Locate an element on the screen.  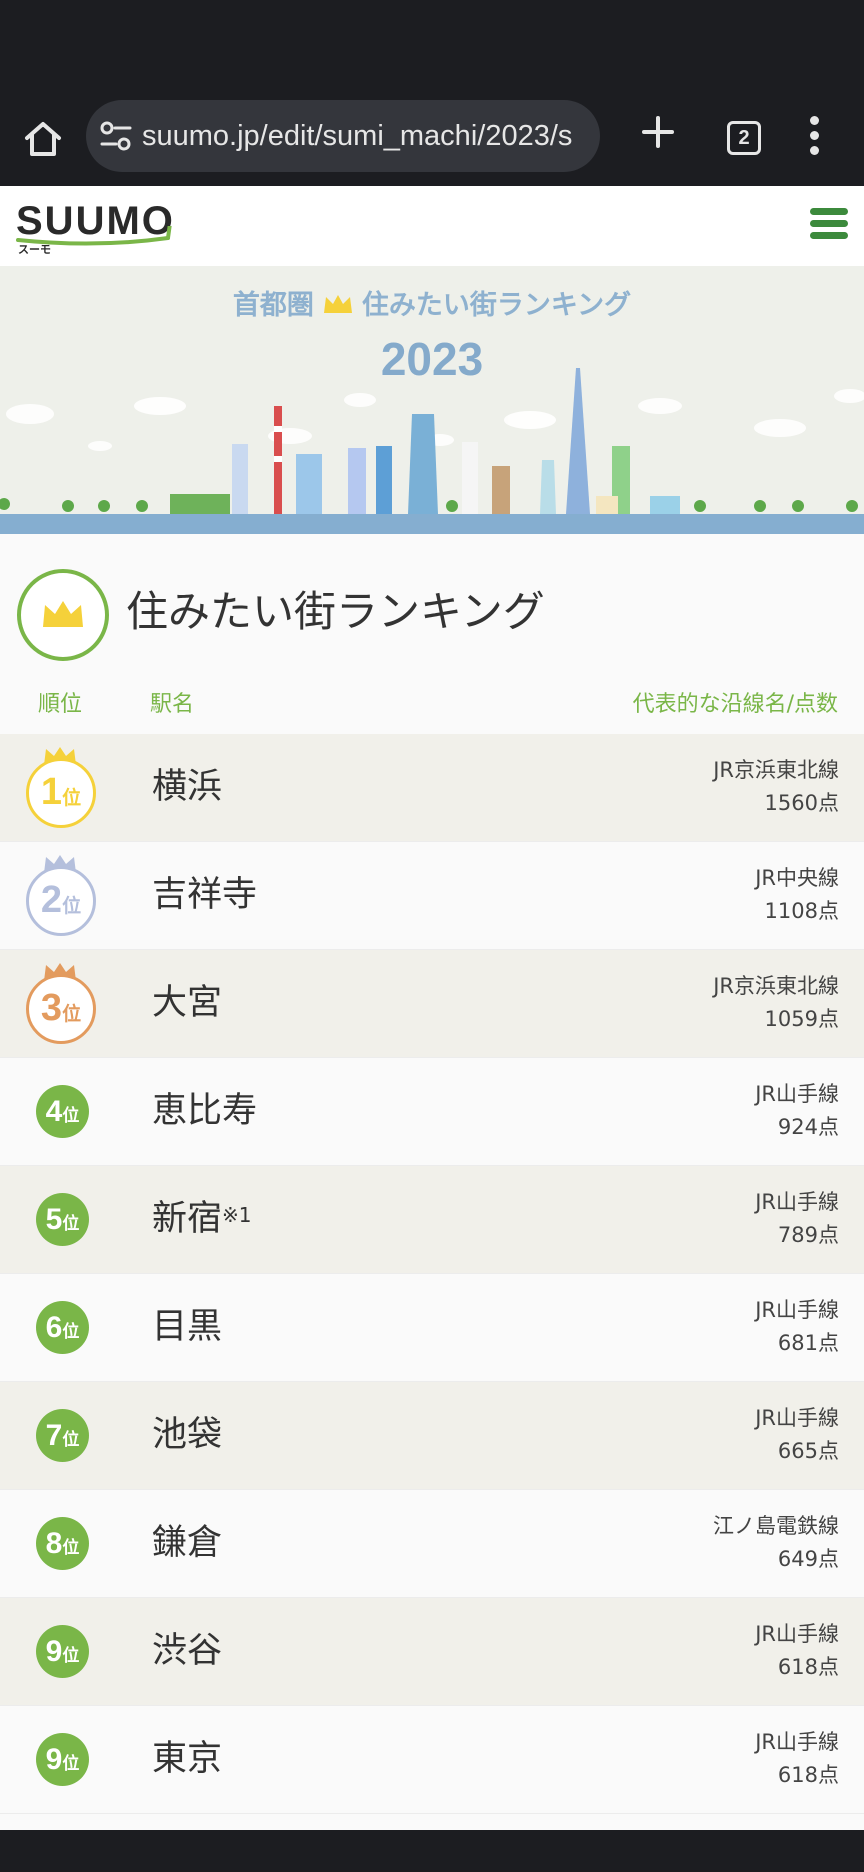
station-name: 大宮 is located at coordinates (187, 1003).